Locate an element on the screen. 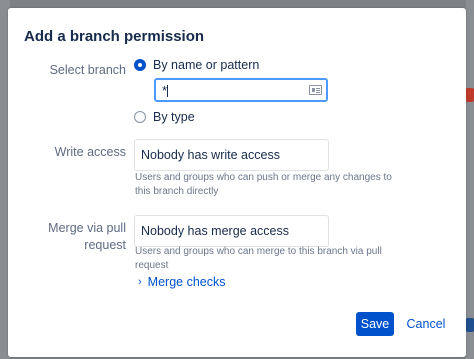  radio-by-type-row: By type is located at coordinates (164, 117).